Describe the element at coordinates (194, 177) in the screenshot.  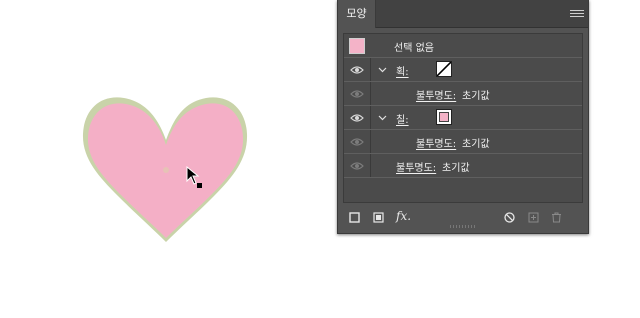
I see `arrow-cursor-icon` at that location.